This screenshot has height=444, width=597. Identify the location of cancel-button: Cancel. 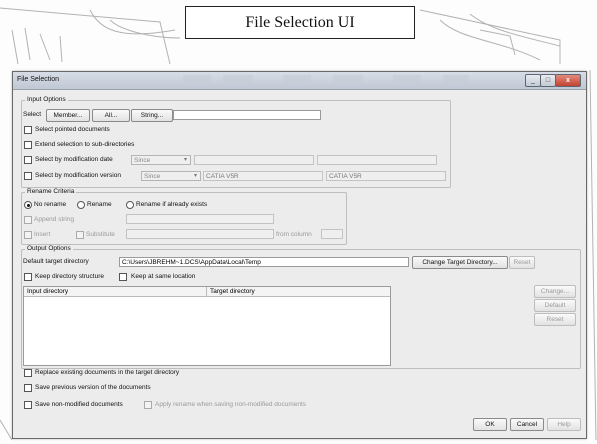
(527, 424).